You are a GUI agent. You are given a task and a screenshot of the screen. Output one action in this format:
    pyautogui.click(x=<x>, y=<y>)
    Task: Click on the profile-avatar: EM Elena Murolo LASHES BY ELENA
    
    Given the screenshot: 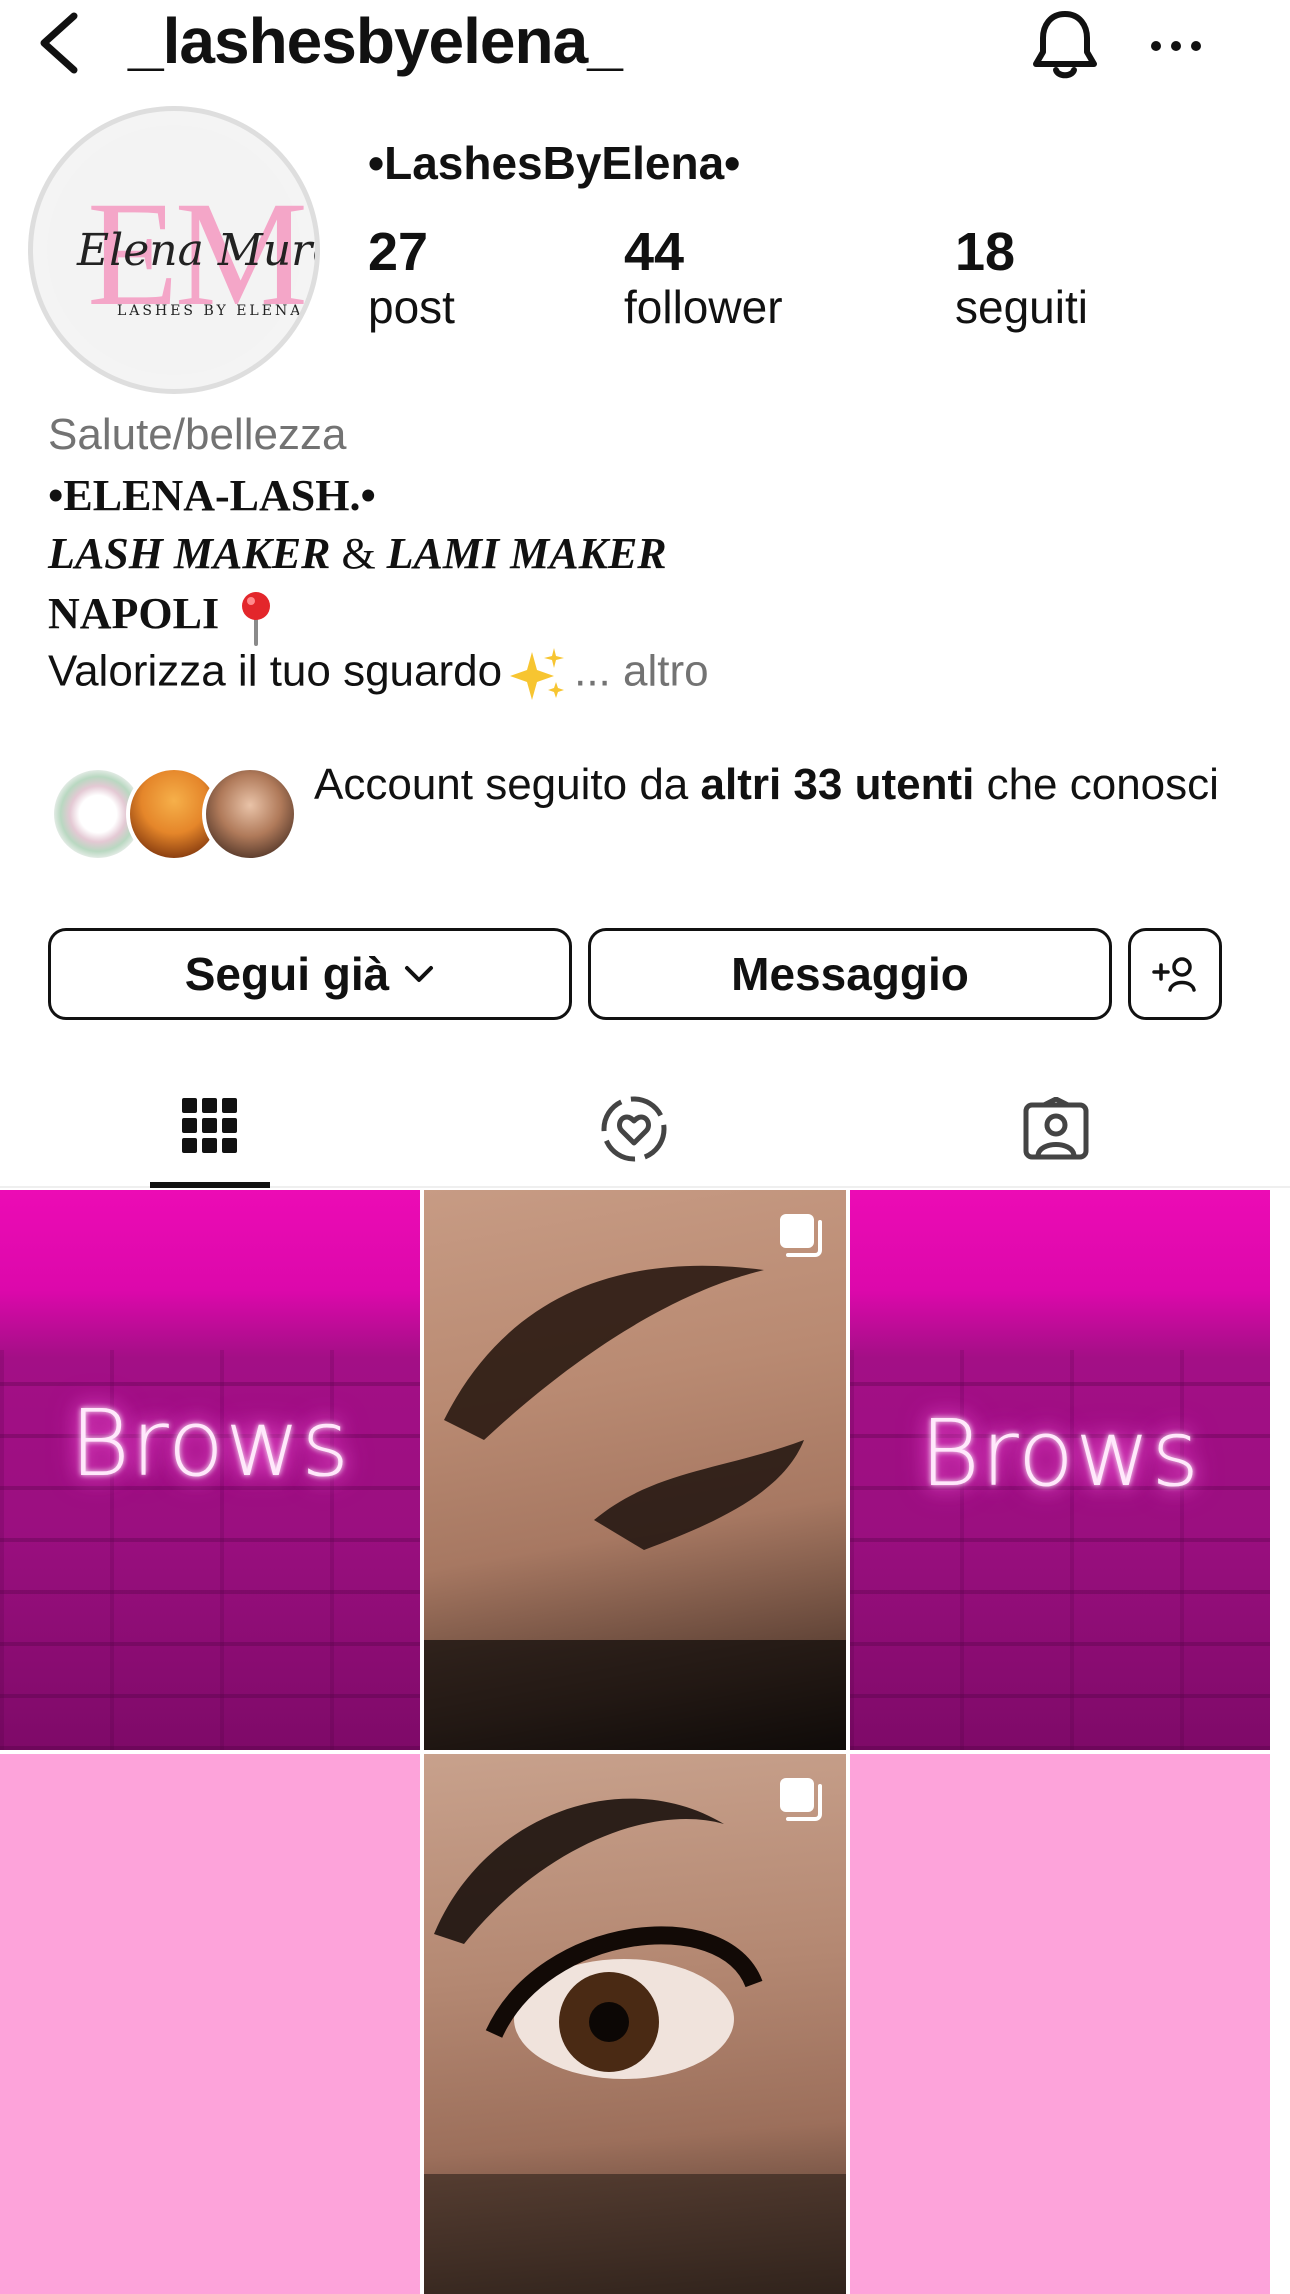 What is the action you would take?
    pyautogui.click(x=174, y=250)
    